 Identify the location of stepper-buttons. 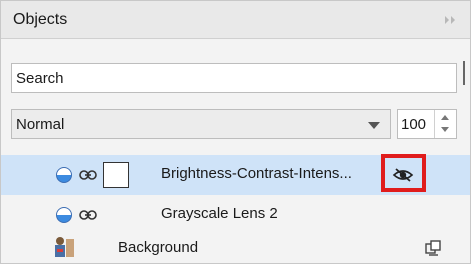
(445, 124).